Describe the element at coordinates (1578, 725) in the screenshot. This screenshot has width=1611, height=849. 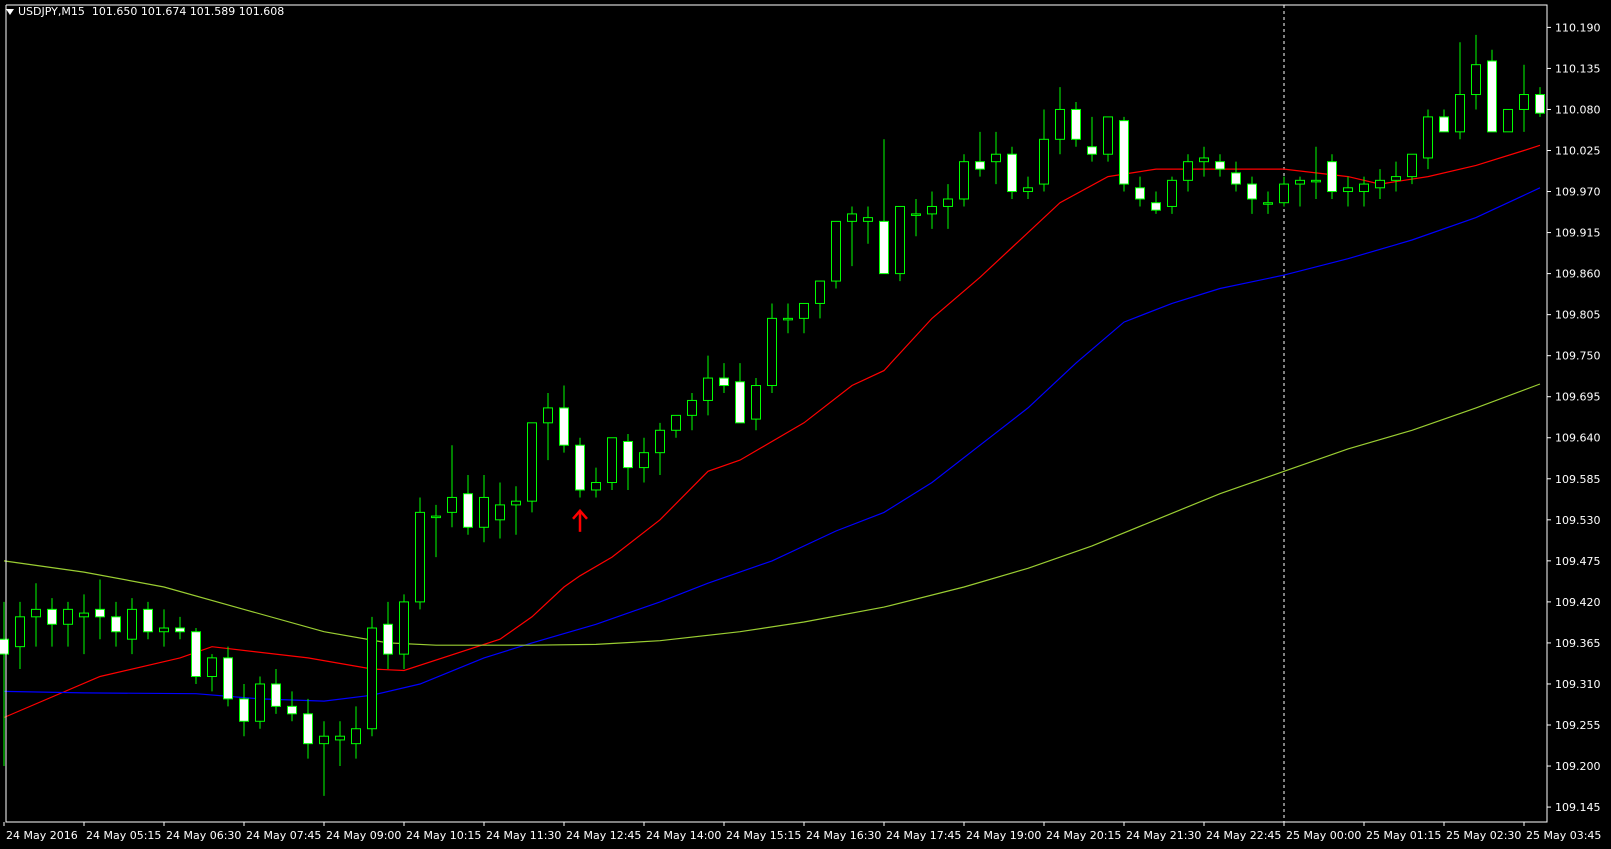
I see `y-tick-label: 109.255` at that location.